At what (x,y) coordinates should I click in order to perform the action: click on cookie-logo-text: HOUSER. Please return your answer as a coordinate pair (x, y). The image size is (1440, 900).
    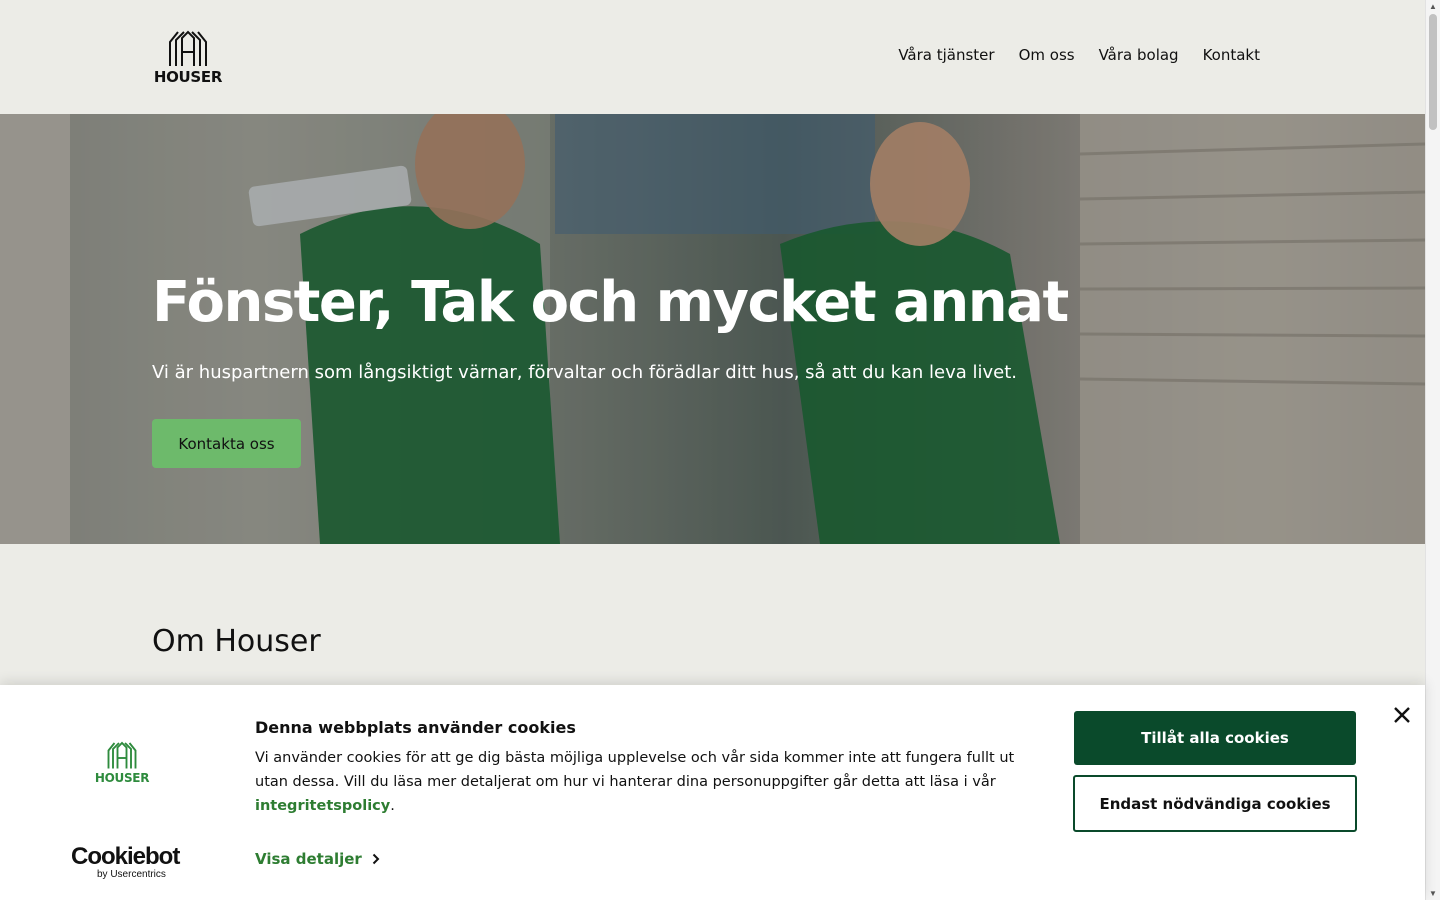
    Looking at the image, I should click on (122, 778).